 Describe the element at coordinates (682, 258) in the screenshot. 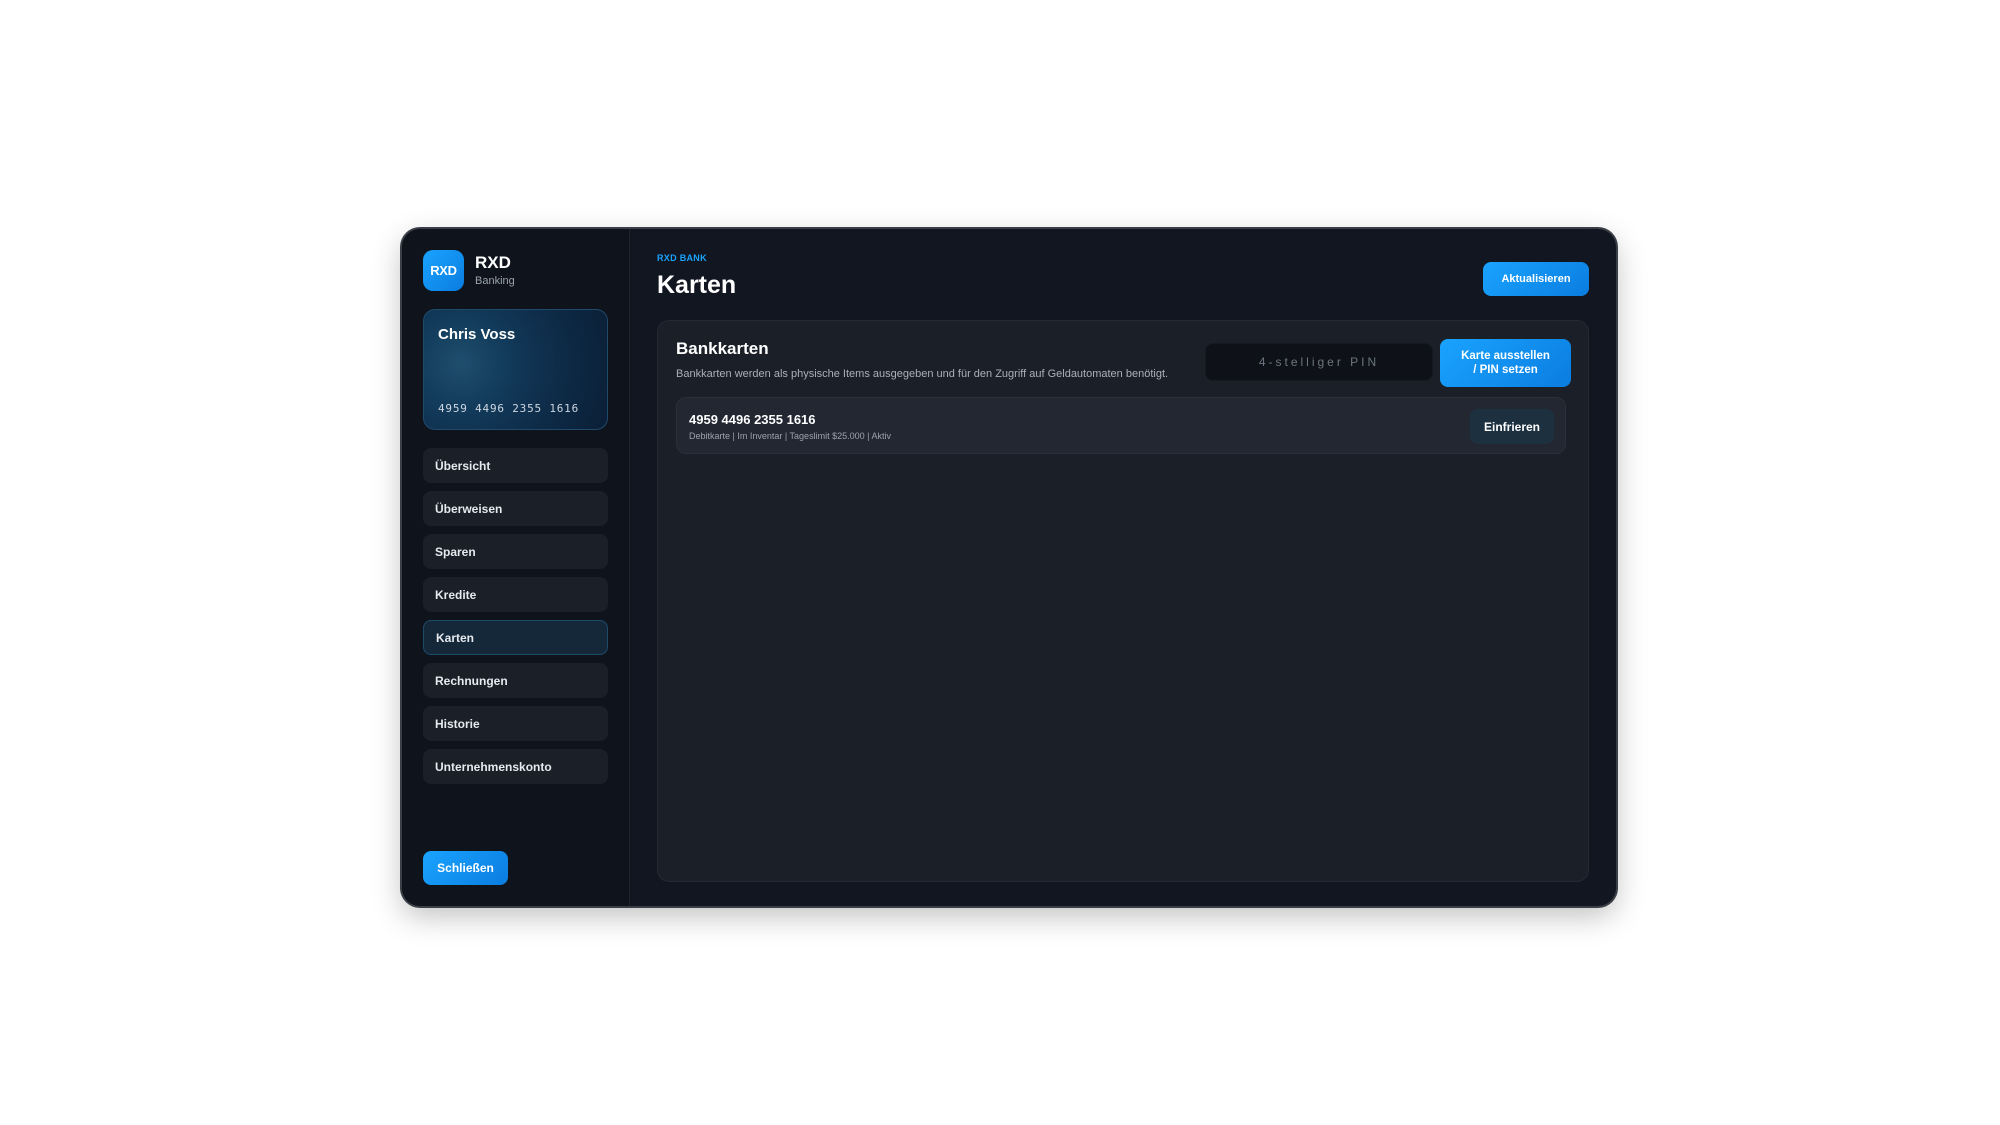

I see `section-eyebrow: RXD BANK` at that location.